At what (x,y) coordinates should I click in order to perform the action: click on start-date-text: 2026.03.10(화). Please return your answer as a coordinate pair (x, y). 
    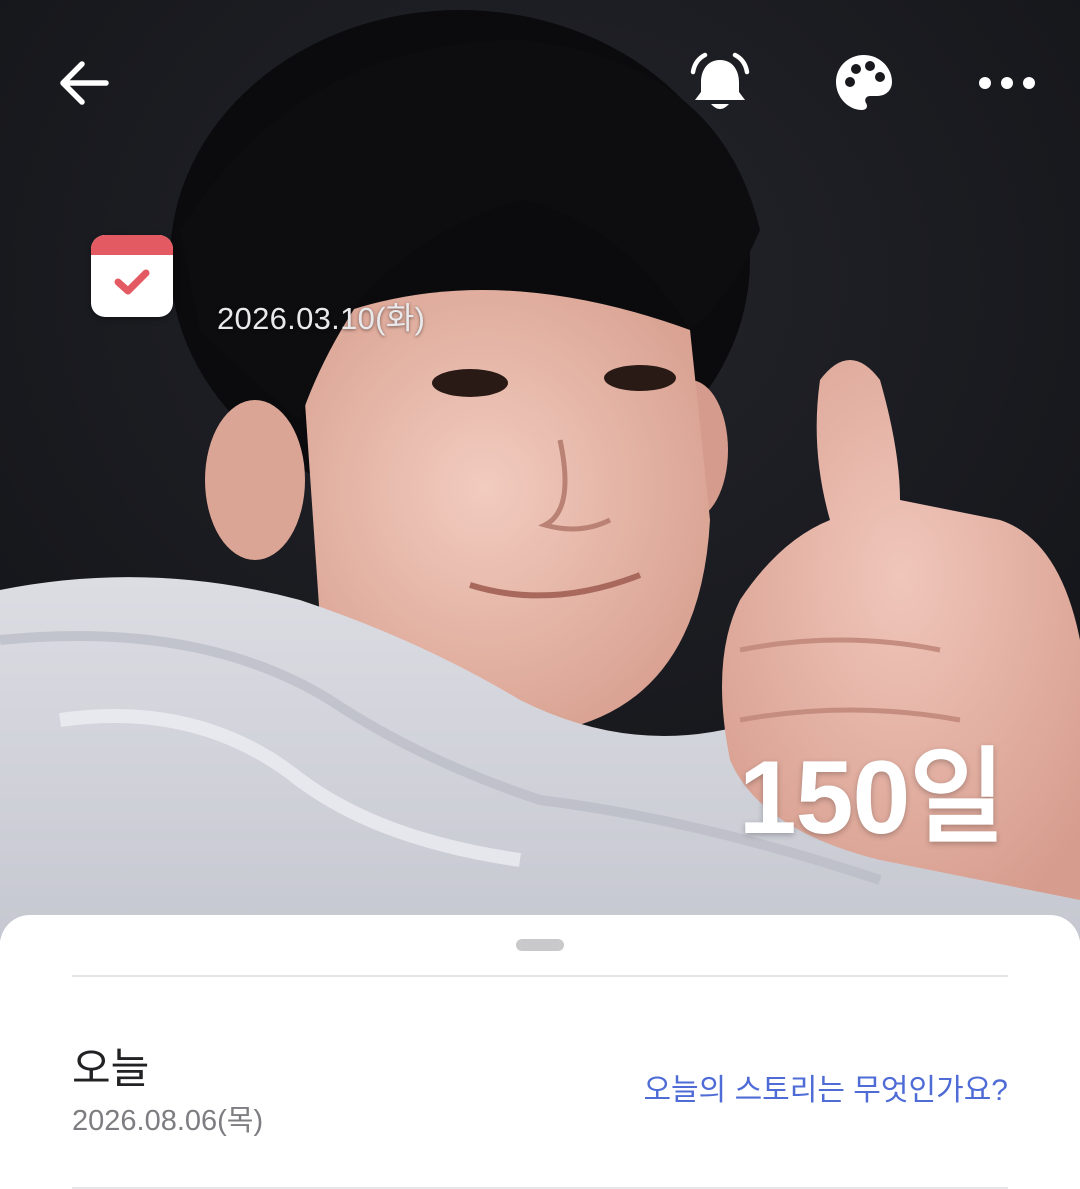
    Looking at the image, I should click on (321, 315).